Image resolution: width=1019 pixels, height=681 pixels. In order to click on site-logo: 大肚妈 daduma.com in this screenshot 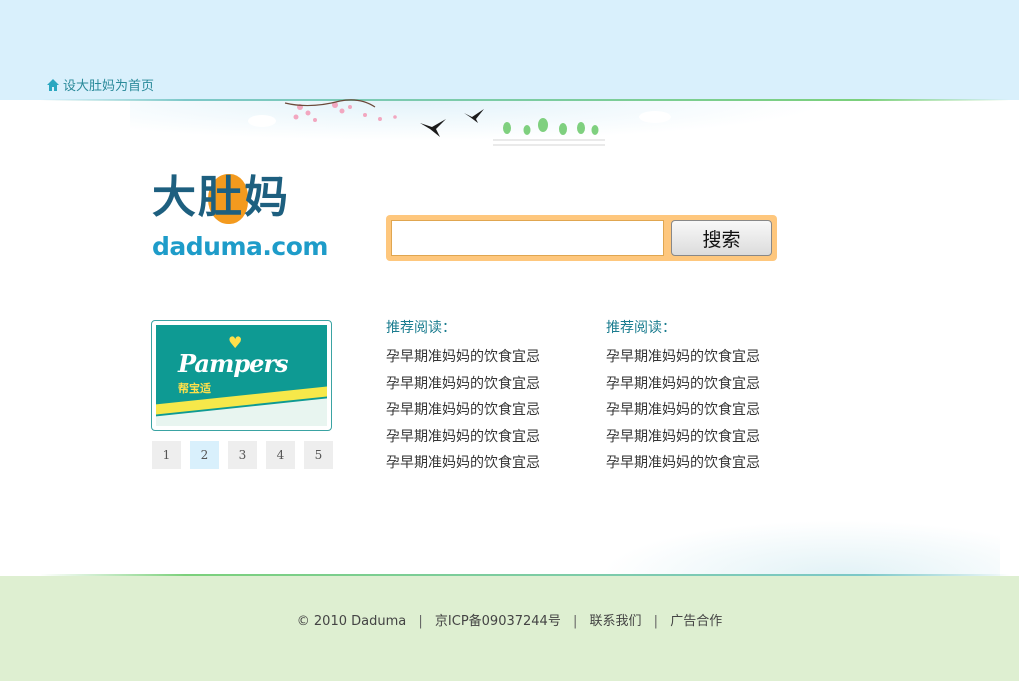, I will do `click(242, 218)`.